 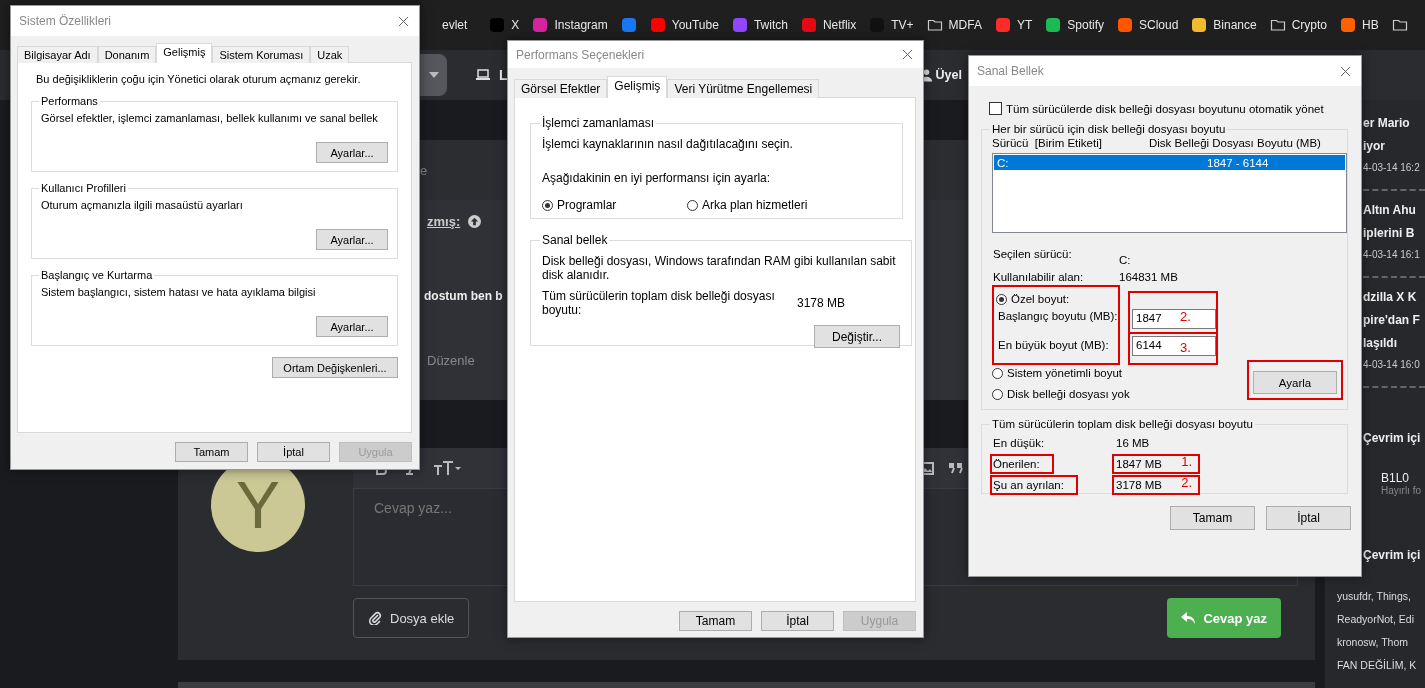 What do you see at coordinates (668, 144) in the screenshot?
I see `group-description: İşlemci kaynaklarının nasıl dağıtılacağını seçin.` at bounding box center [668, 144].